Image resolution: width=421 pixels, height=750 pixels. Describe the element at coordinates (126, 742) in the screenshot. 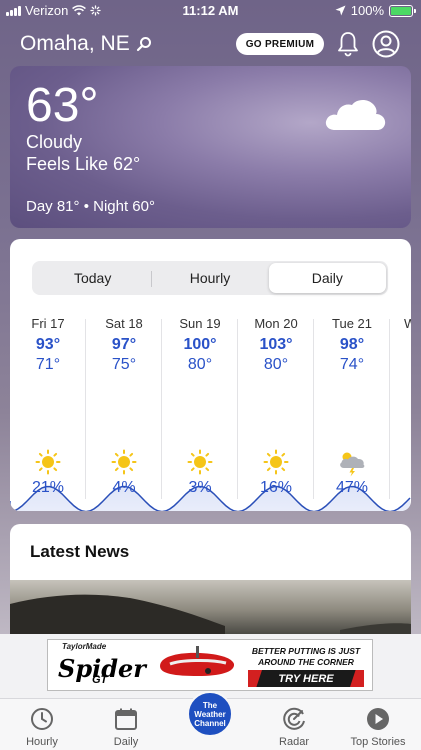

I see `tab-label: Daily` at that location.